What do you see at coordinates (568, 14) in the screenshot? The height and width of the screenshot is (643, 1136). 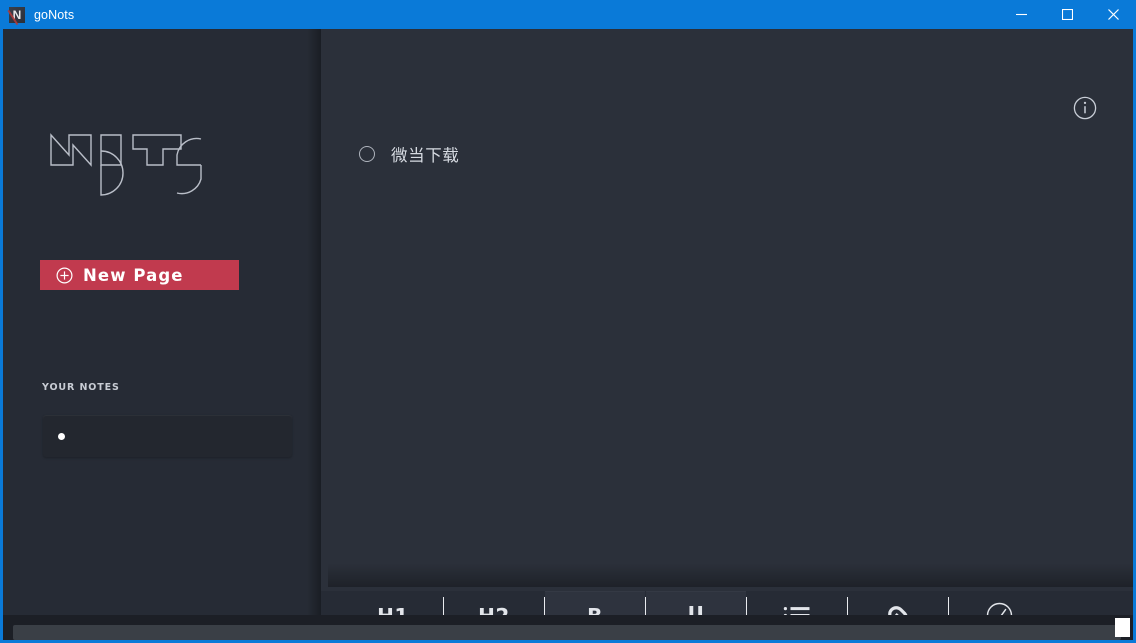 I see `title-bar: N goNots` at bounding box center [568, 14].